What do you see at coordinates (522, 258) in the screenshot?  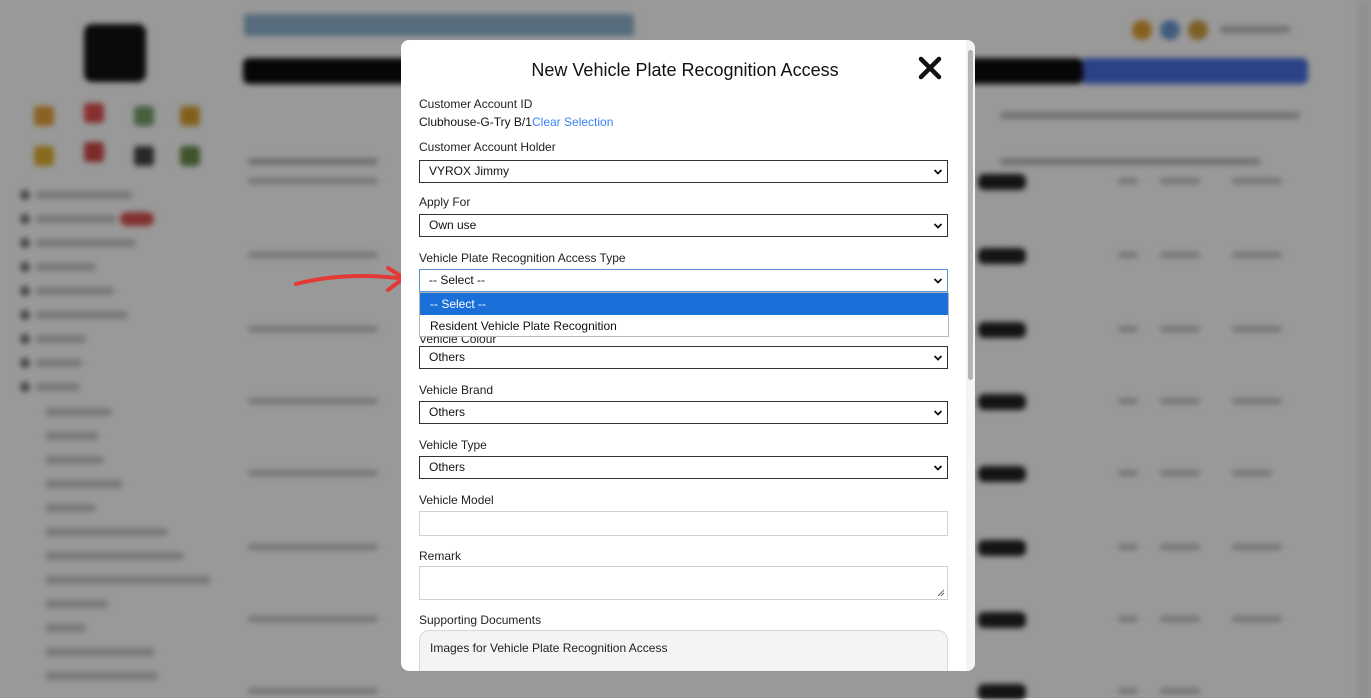 I see `access-type-label: Vehicle Plate Recognition Access Type` at bounding box center [522, 258].